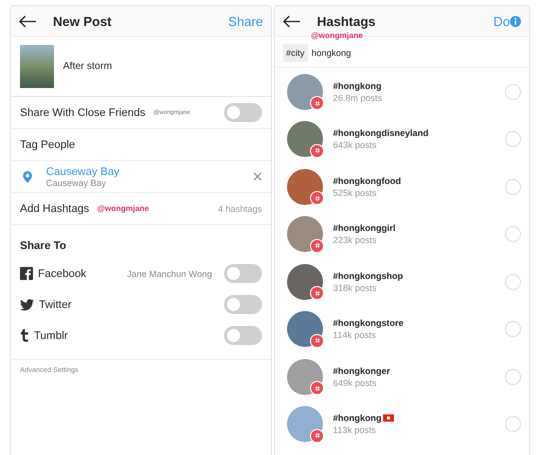  What do you see at coordinates (347, 21) in the screenshot?
I see `screen-title: Hashtags` at bounding box center [347, 21].